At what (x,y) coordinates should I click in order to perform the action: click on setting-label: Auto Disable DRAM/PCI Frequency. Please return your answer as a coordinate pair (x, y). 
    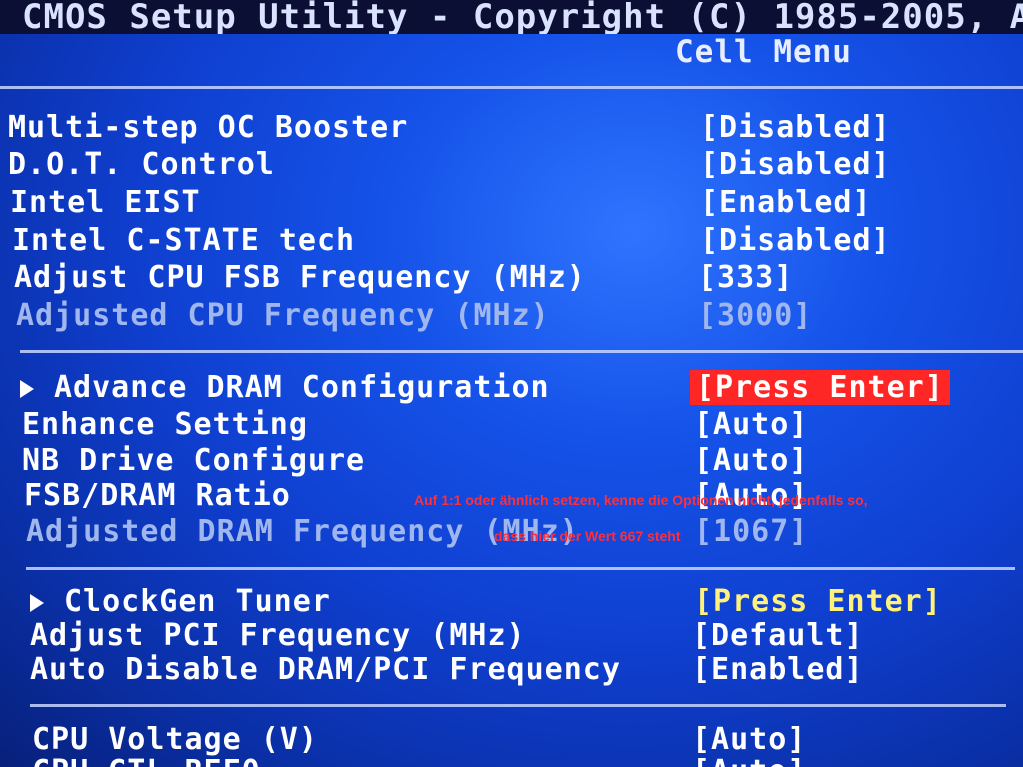
    Looking at the image, I should click on (325, 669).